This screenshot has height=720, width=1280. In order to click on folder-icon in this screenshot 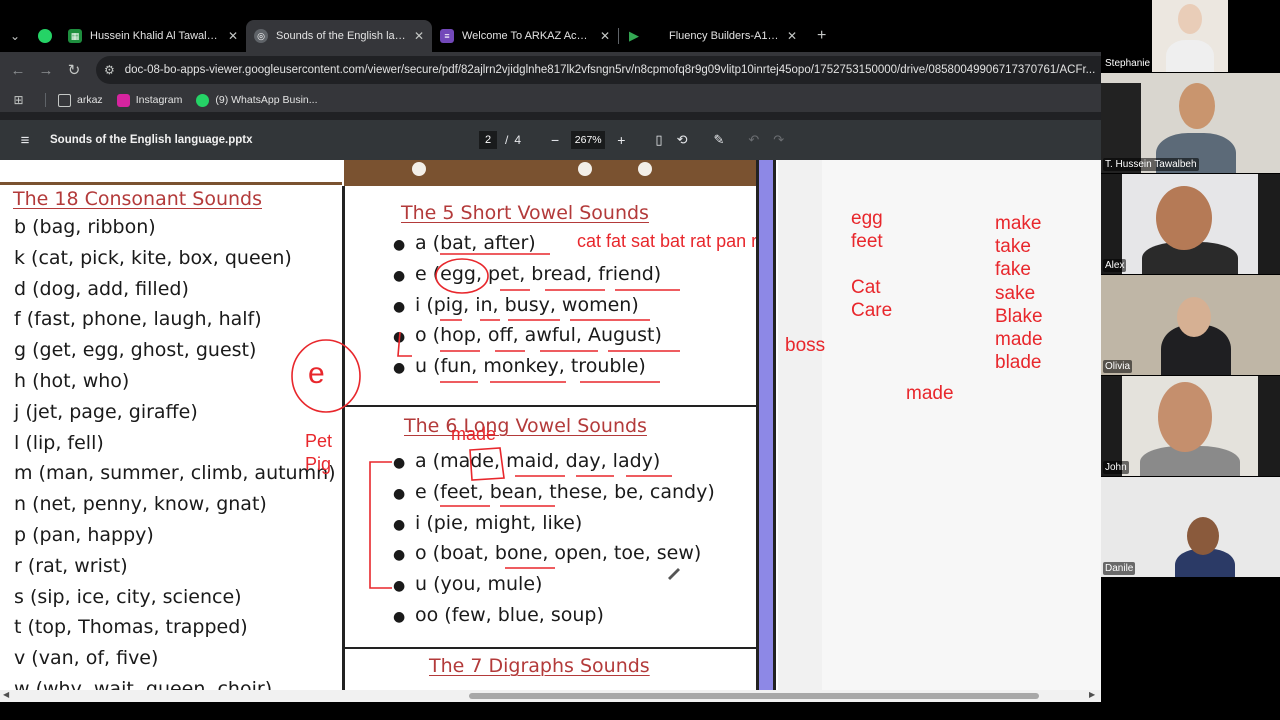, I will do `click(64, 100)`.